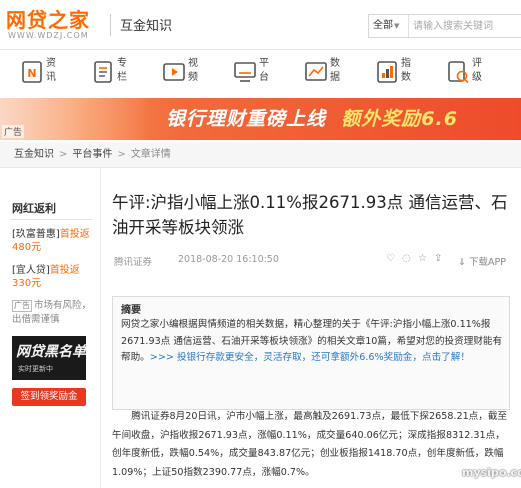 The height and width of the screenshot is (488, 521). What do you see at coordinates (390, 258) in the screenshot?
I see `like-icon: ♡` at bounding box center [390, 258].